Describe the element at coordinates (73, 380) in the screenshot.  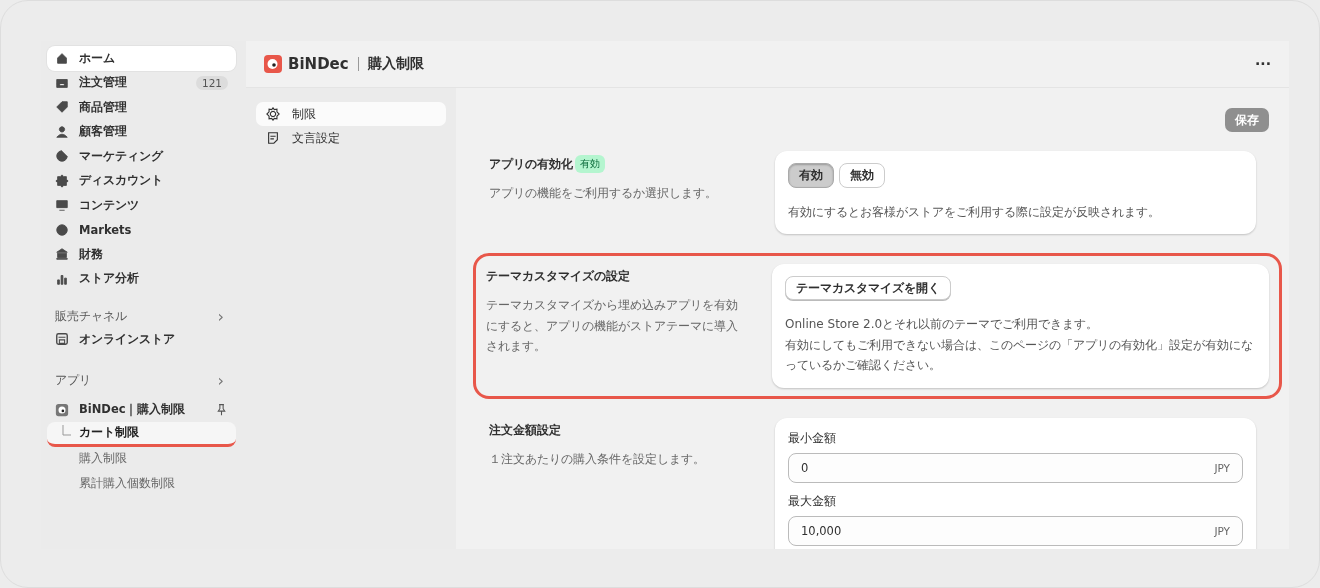
I see `section-heading: アプリ` at that location.